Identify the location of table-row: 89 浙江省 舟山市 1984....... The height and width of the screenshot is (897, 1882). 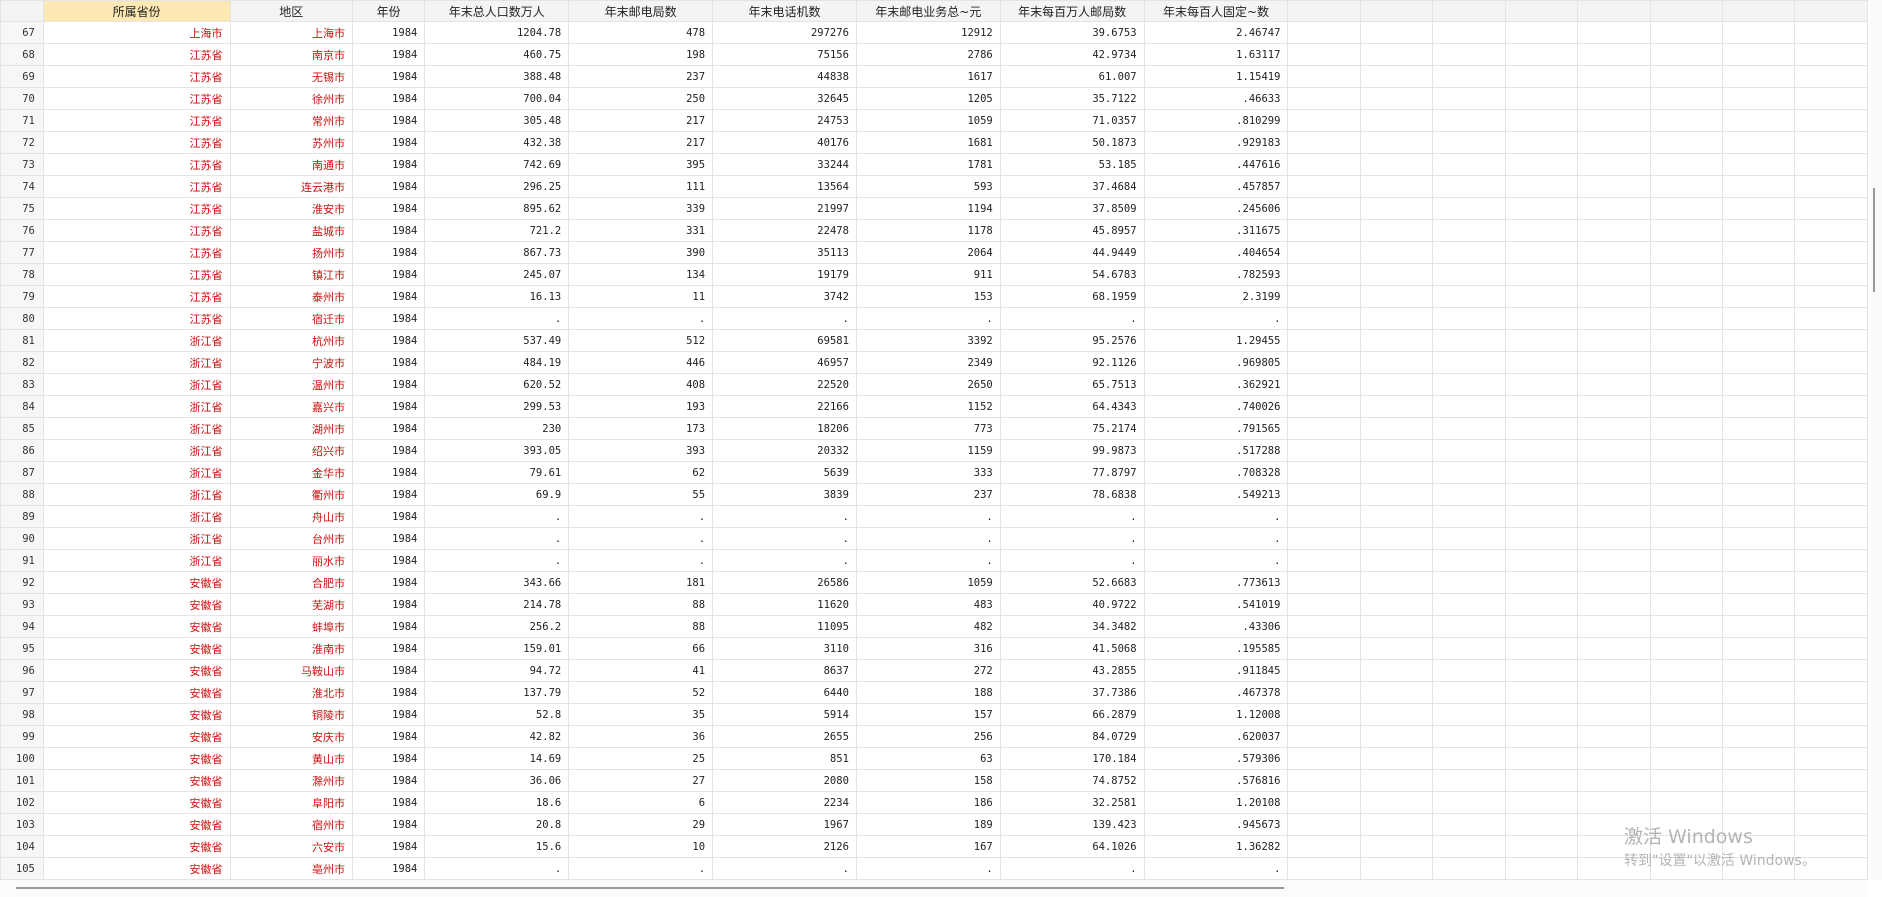
(934, 516).